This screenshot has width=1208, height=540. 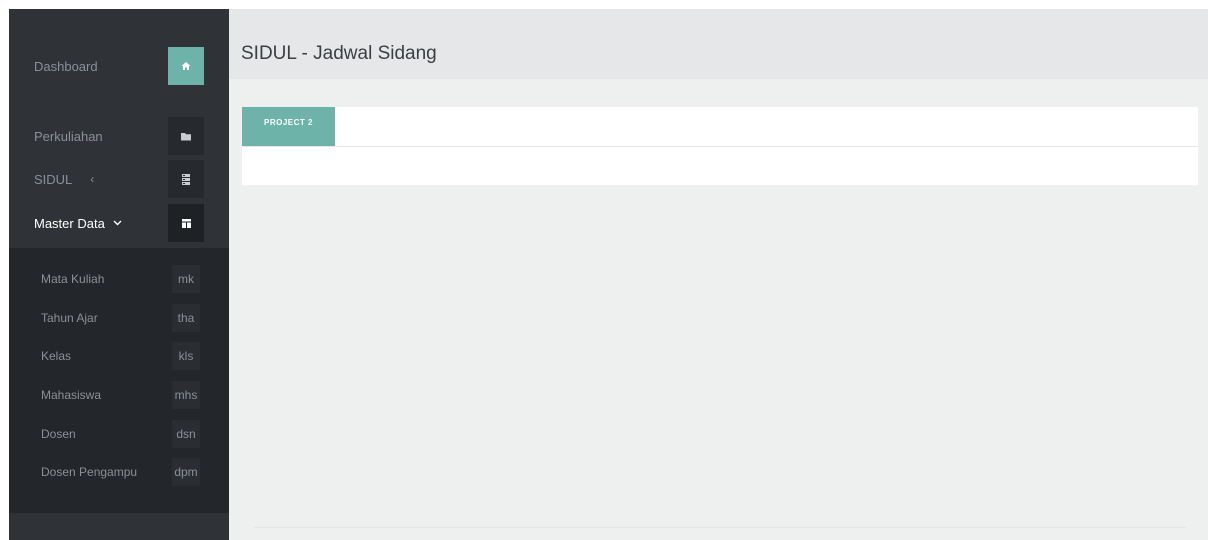 What do you see at coordinates (119, 279) in the screenshot?
I see `submenu-item-mata-kuliah: Mata Kuliah mk` at bounding box center [119, 279].